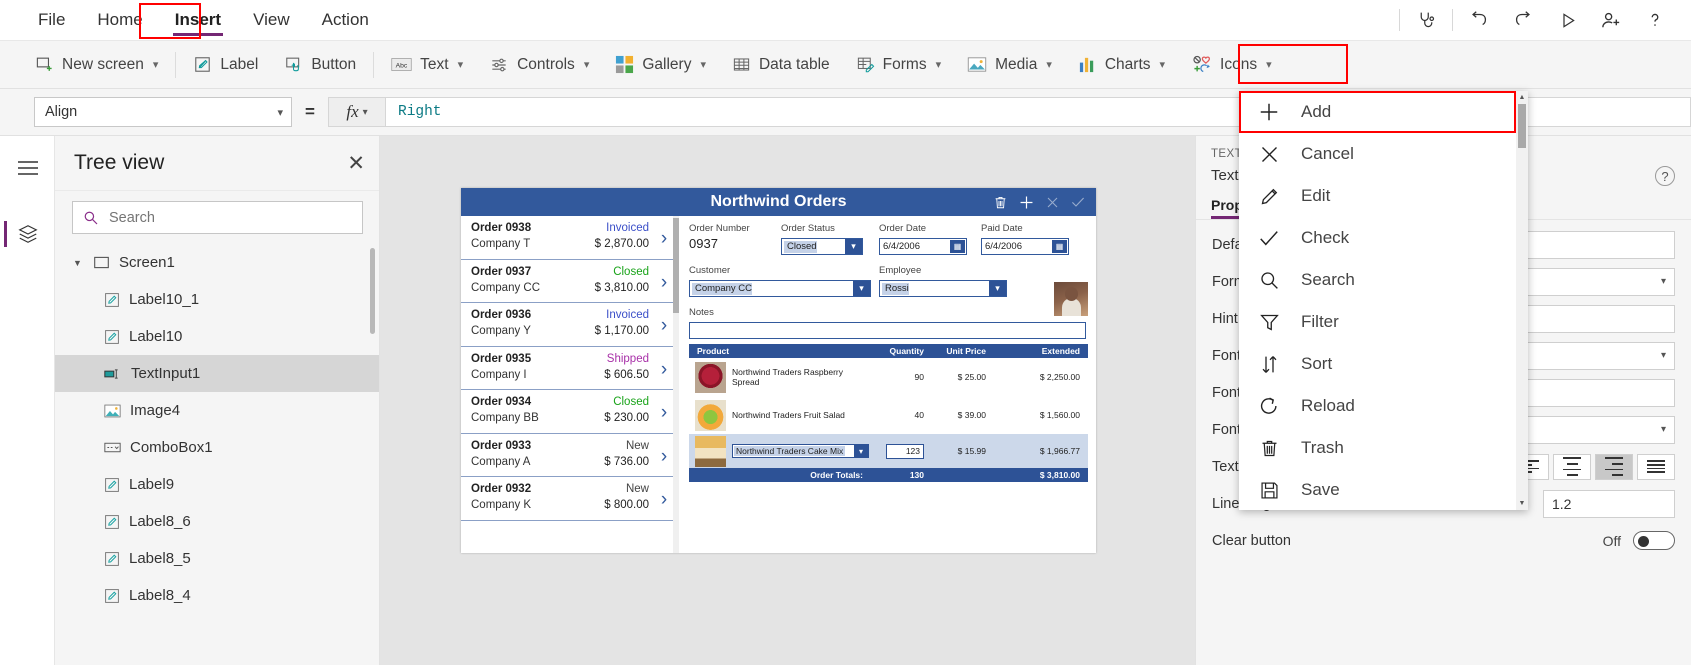 The image size is (1691, 665). Describe the element at coordinates (621, 331) in the screenshot. I see `order-amount: $ 1,170.00` at that location.